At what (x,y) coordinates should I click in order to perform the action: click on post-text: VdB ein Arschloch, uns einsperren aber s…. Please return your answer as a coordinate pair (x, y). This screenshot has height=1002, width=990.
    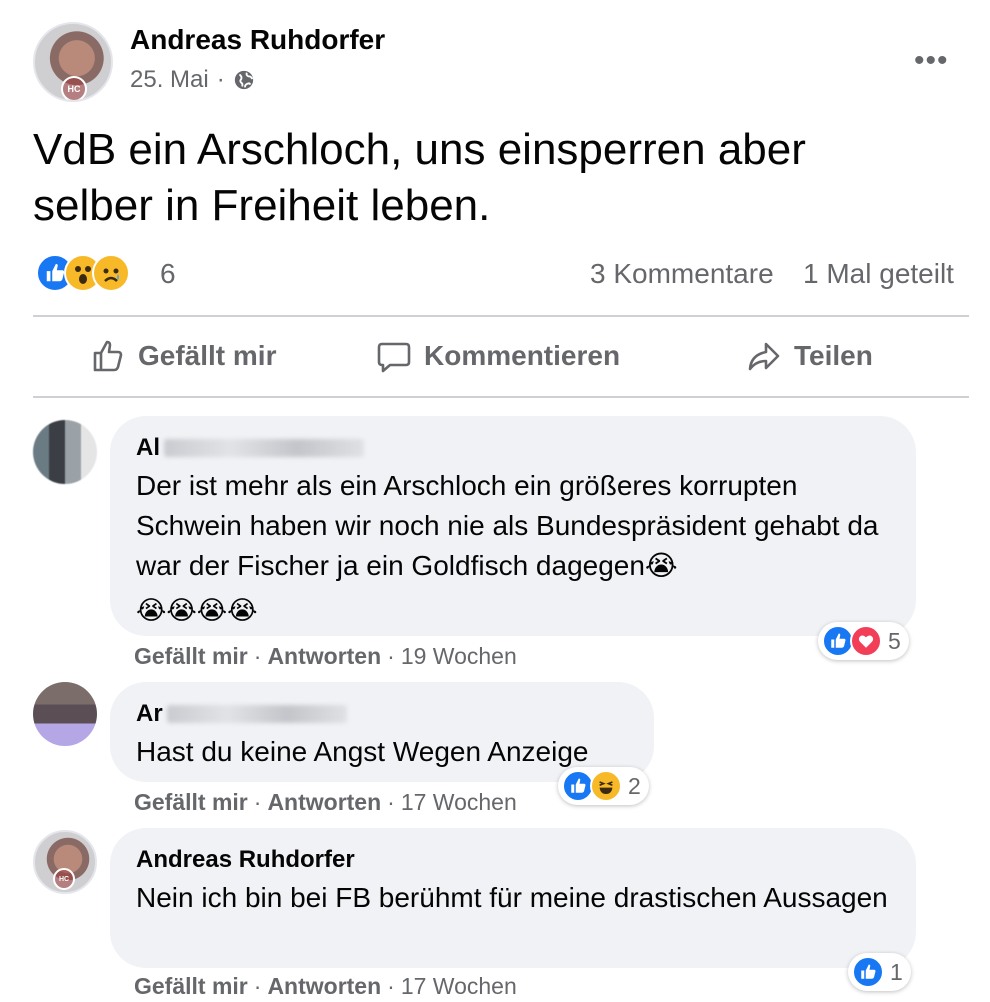
    Looking at the image, I should click on (419, 177).